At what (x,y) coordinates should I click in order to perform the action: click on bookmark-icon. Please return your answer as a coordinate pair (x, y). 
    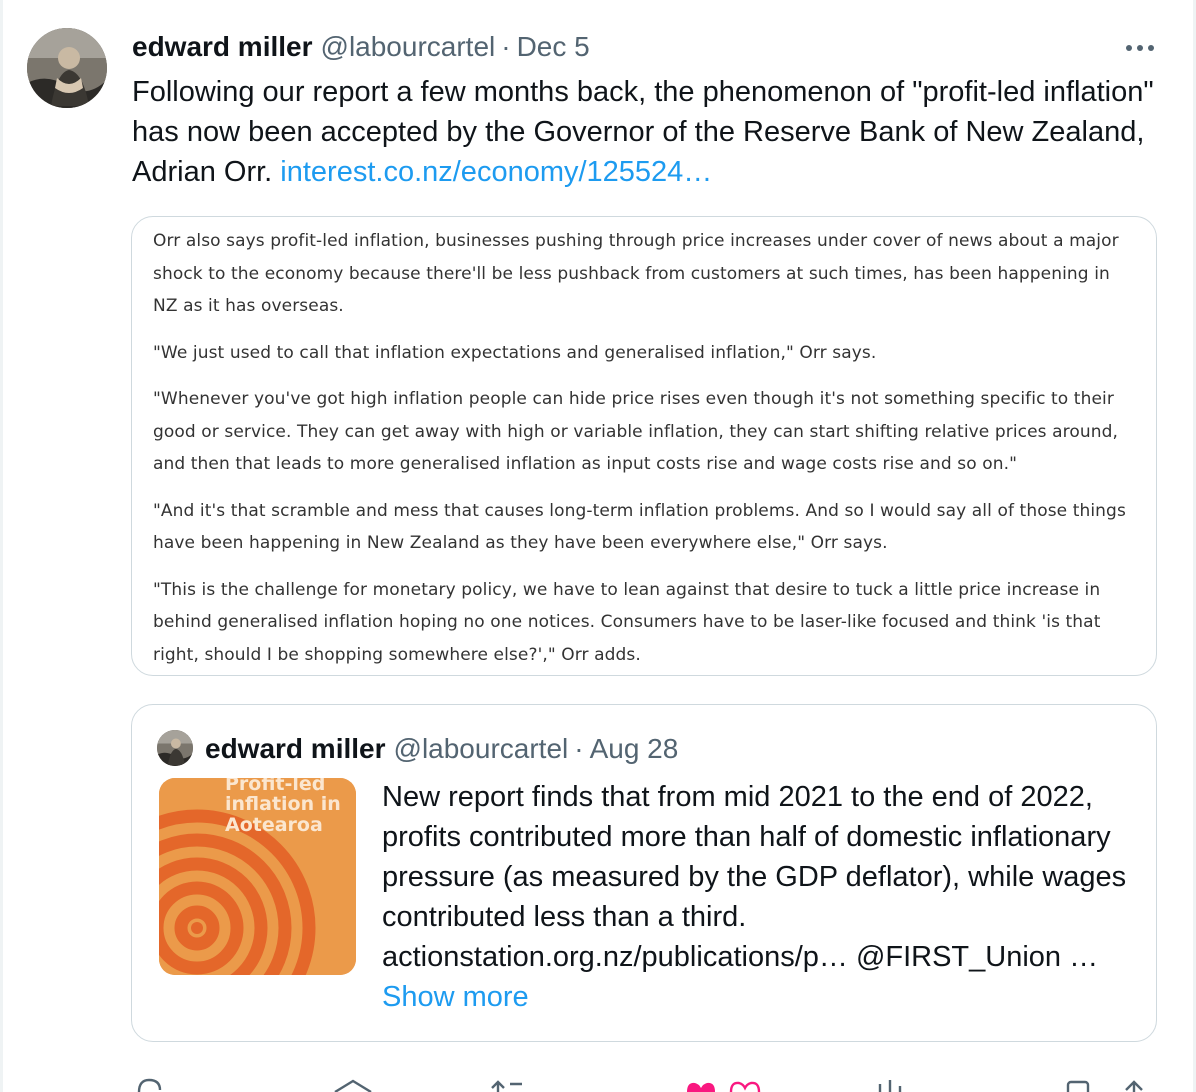
    Looking at the image, I should click on (353, 1084).